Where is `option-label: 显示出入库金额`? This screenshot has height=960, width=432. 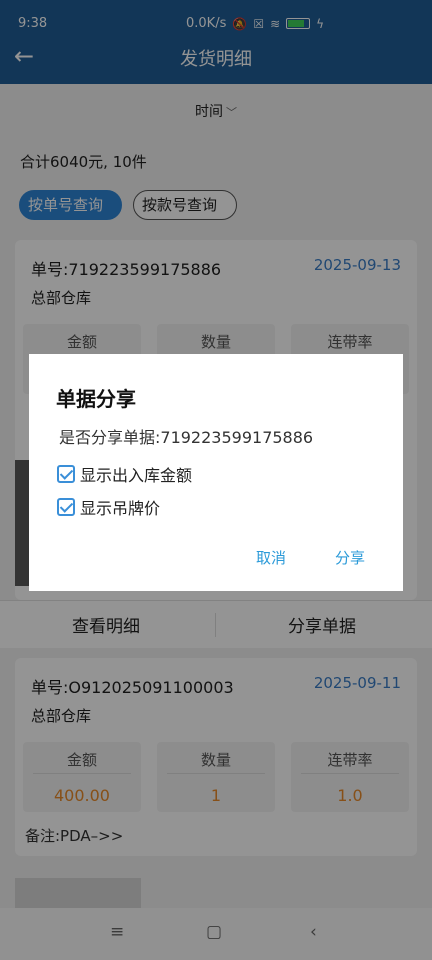 option-label: 显示出入库金额 is located at coordinates (136, 475).